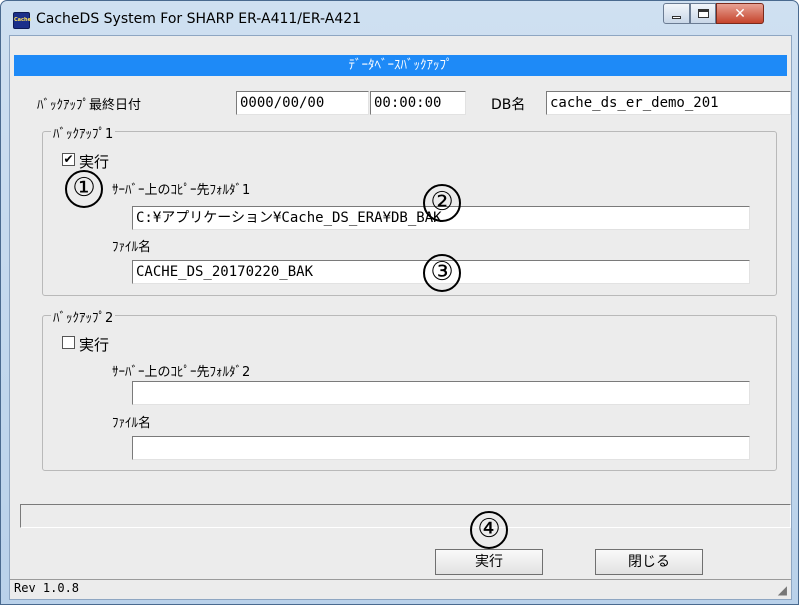 The image size is (799, 605). I want to click on minimize-icon, so click(676, 17).